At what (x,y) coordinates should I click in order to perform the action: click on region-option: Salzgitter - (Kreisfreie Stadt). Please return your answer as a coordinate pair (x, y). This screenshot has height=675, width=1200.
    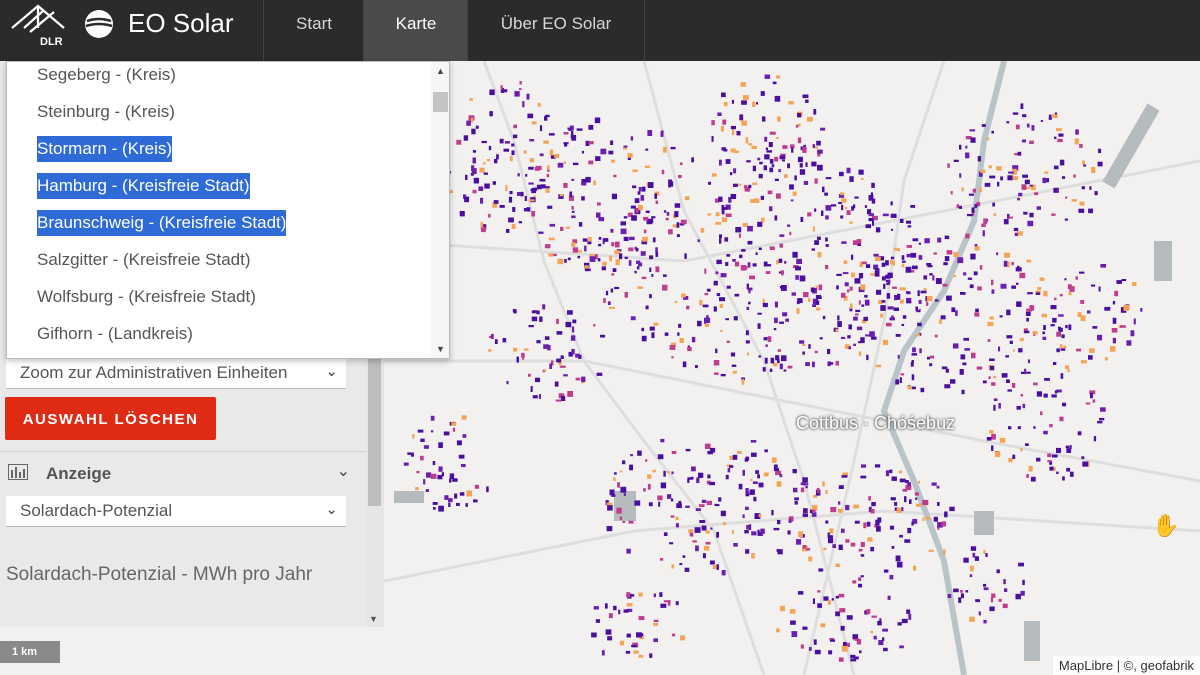
    Looking at the image, I should click on (144, 260).